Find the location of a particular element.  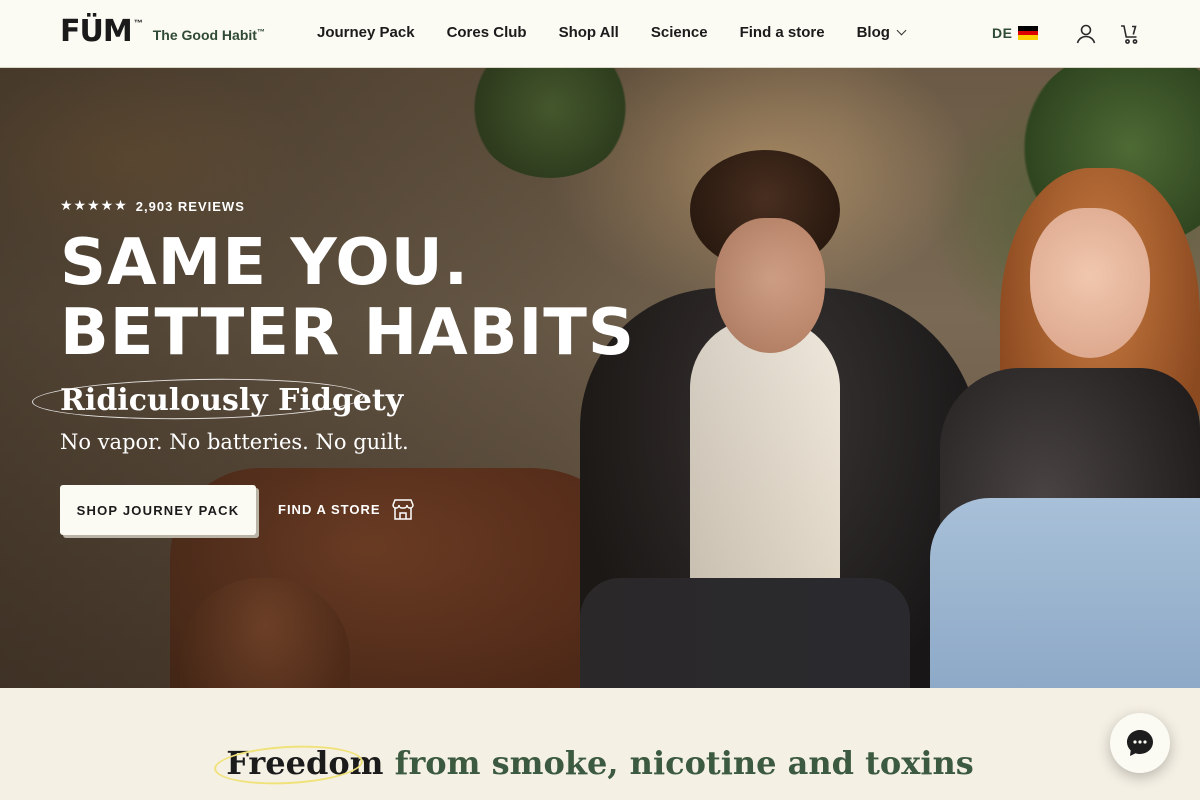

benefits-section: Freedom from smoke, nicotine and toxins is located at coordinates (600, 744).